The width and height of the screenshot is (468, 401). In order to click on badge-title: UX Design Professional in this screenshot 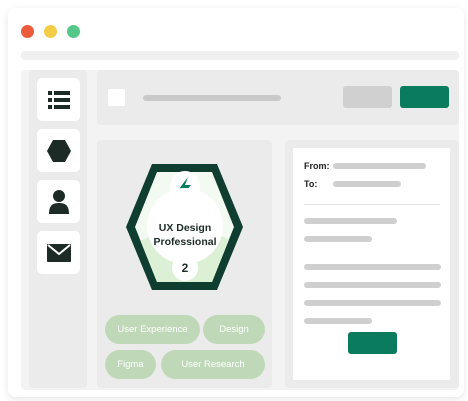, I will do `click(185, 235)`.